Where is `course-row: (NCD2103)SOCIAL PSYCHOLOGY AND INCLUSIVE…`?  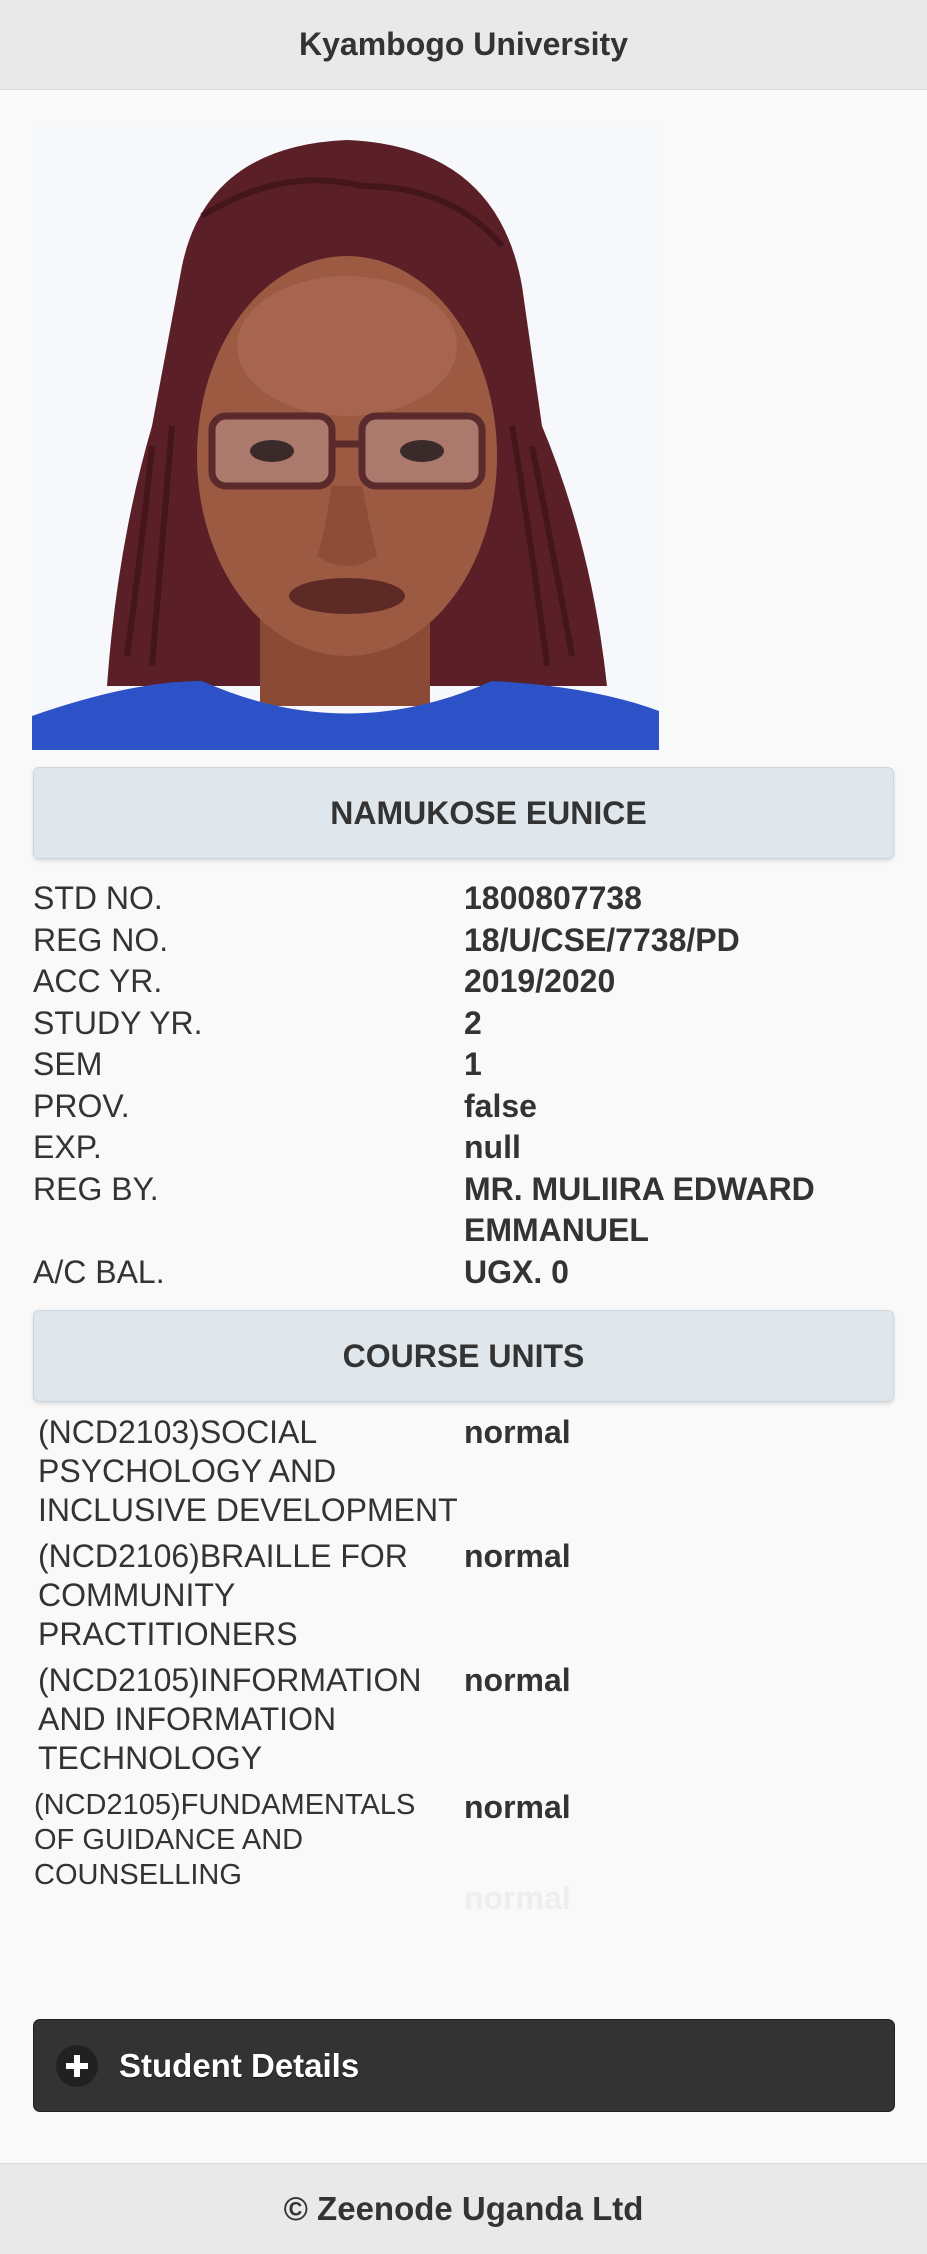 course-row: (NCD2103)SOCIAL PSYCHOLOGY AND INCLUSIVE… is located at coordinates (464, 1471).